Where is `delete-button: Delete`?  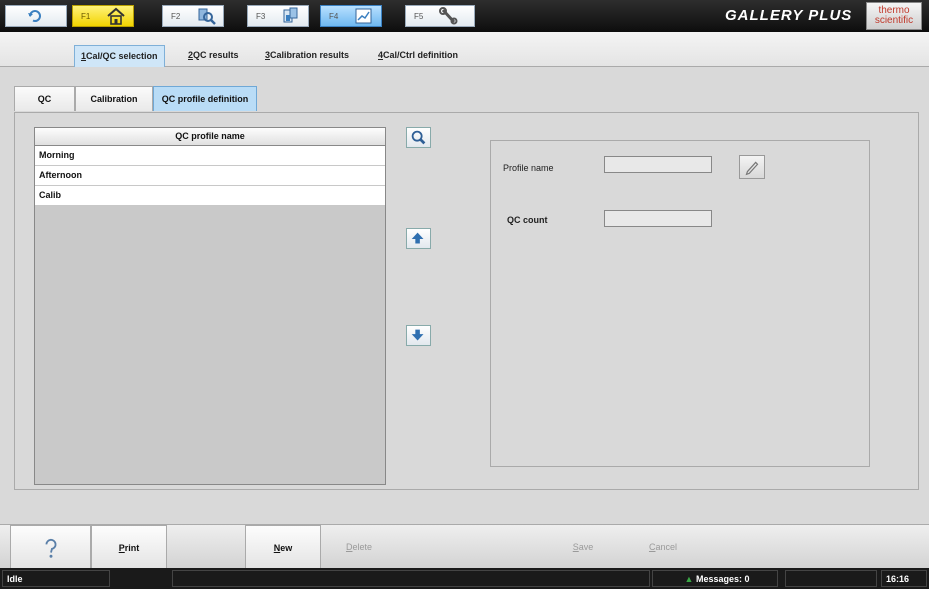
delete-button: Delete is located at coordinates (359, 547).